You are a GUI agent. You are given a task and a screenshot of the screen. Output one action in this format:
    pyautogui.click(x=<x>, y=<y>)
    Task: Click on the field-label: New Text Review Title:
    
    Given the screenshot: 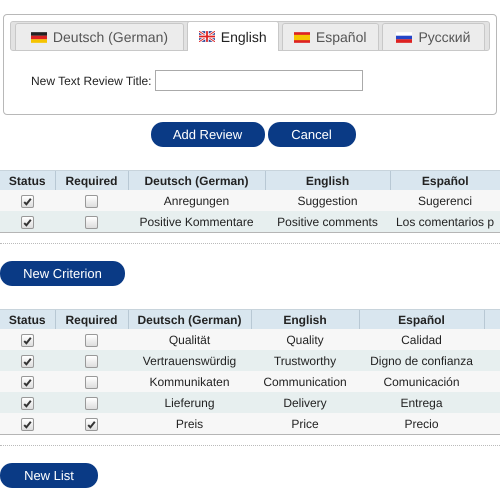 What is the action you would take?
    pyautogui.click(x=91, y=81)
    